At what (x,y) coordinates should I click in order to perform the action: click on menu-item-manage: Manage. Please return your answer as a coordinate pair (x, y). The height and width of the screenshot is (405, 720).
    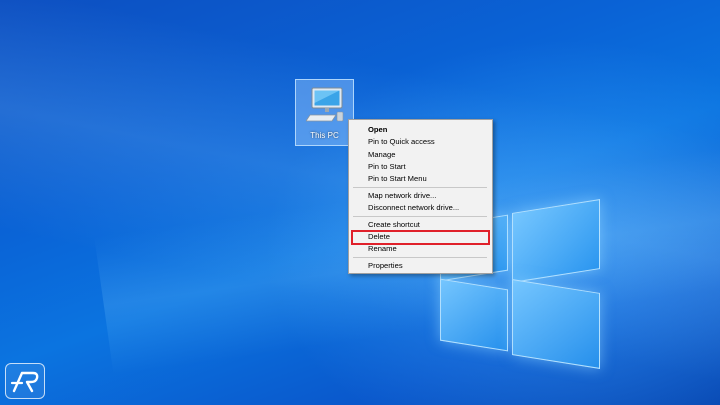
    Looking at the image, I should click on (420, 155).